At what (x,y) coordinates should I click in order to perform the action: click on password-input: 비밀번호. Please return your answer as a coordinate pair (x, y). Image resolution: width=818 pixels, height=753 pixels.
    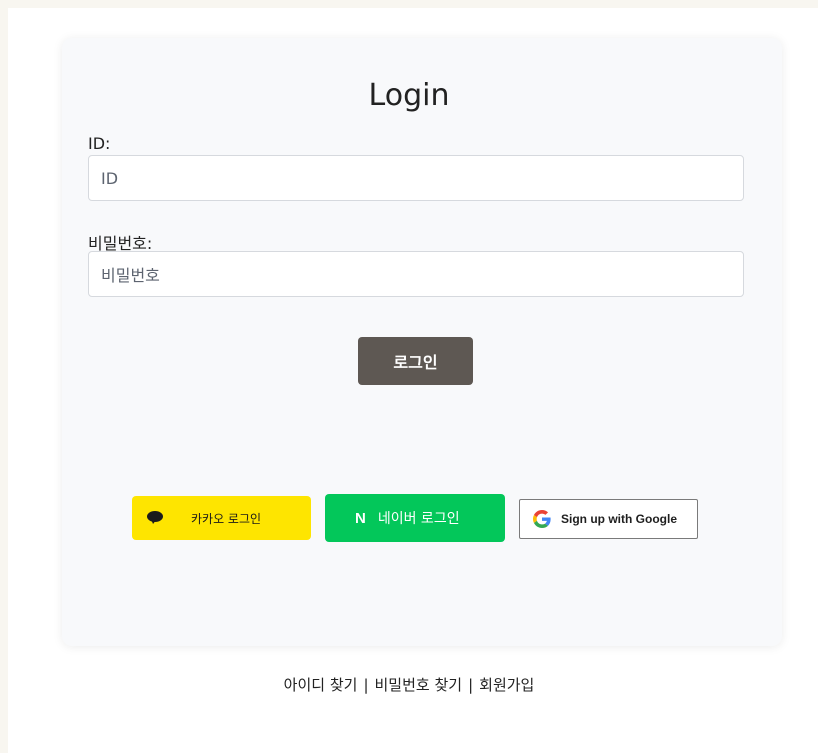
    Looking at the image, I should click on (416, 274).